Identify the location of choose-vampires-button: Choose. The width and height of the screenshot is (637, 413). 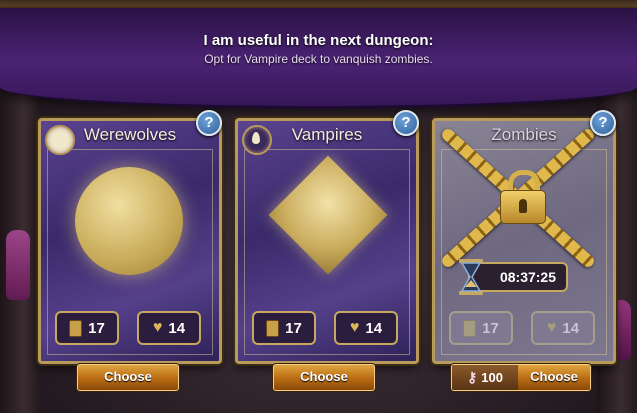
(324, 377).